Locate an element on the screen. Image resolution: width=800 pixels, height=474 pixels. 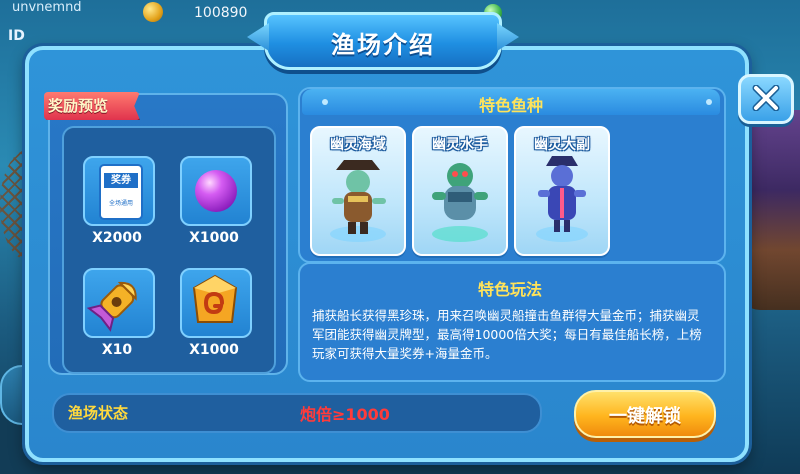
reward-preview-title: 奖励预览 is located at coordinates (78, 106).